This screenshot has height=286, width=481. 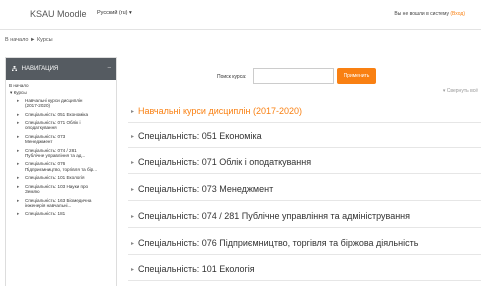 I want to click on category-name: Спеціальність: 101 Екологія, so click(x=196, y=269).